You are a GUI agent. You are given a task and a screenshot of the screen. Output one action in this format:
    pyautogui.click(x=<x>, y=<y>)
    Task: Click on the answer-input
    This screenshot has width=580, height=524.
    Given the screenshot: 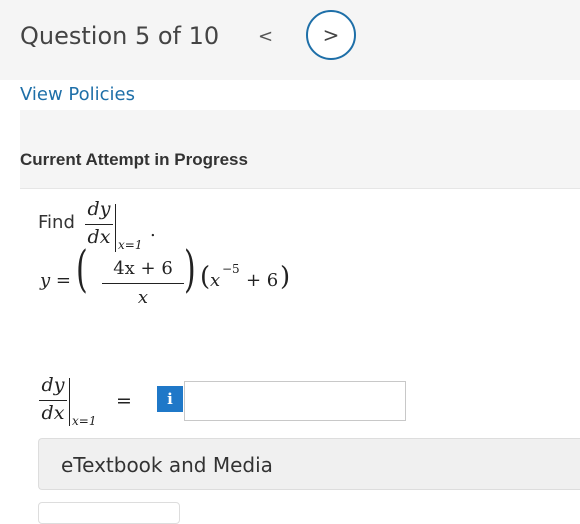 What is the action you would take?
    pyautogui.click(x=295, y=401)
    